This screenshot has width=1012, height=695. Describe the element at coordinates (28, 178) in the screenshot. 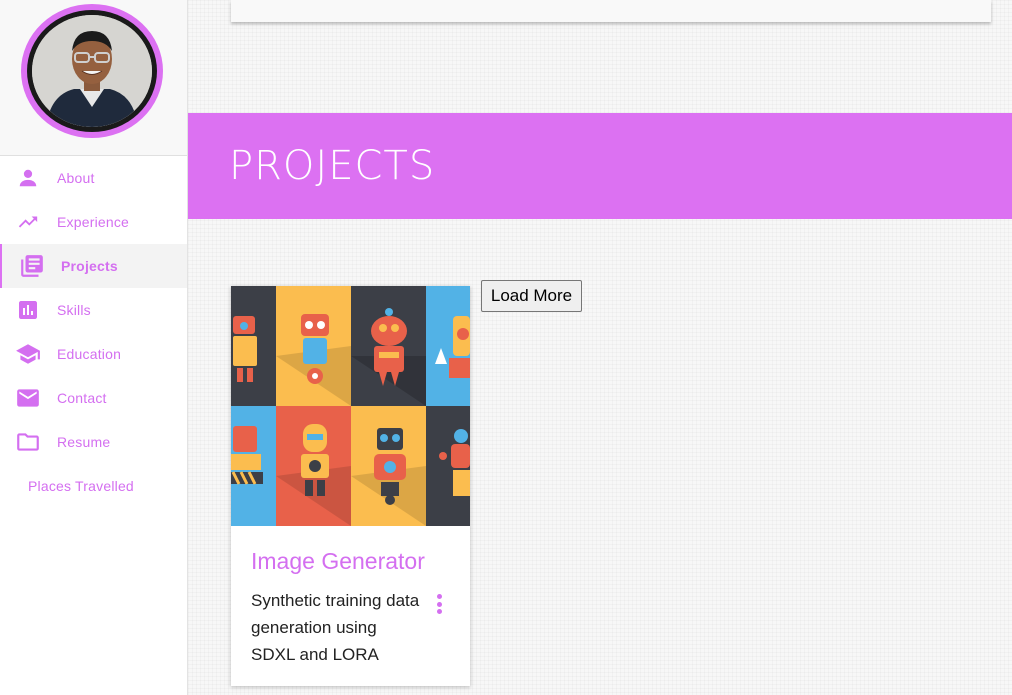

I see `person-icon` at that location.